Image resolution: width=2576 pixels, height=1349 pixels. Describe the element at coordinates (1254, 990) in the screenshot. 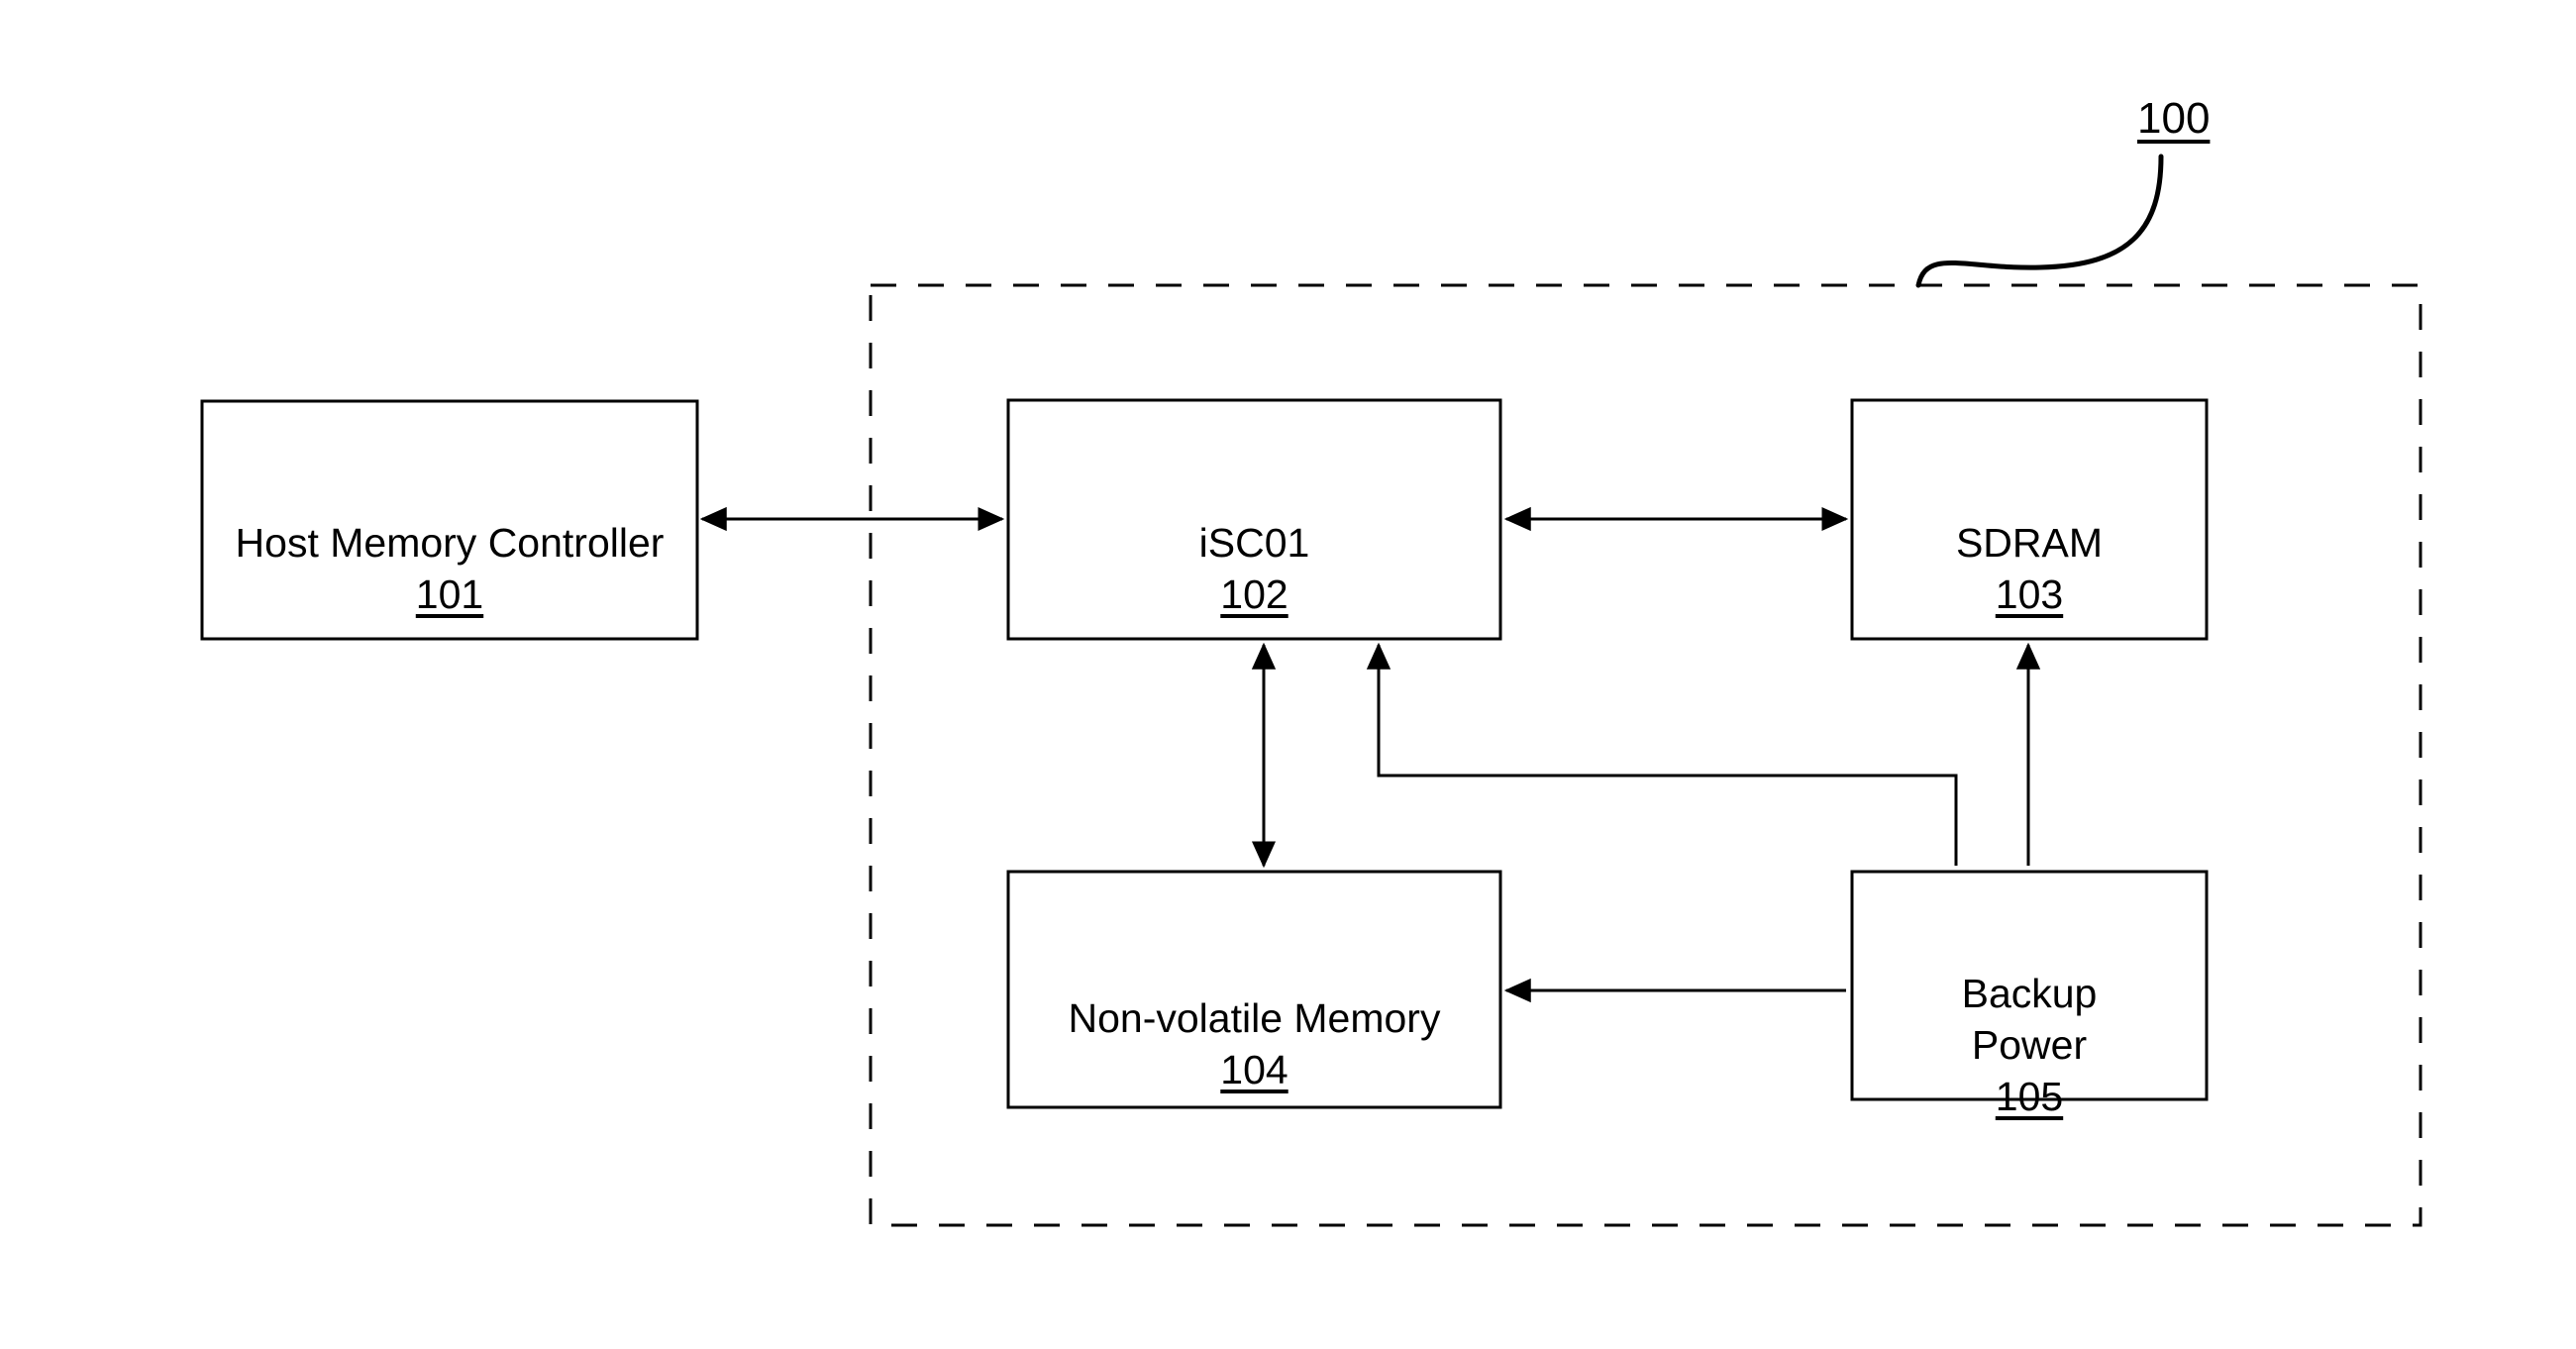

I see `block-outline-non-volatile-memory` at that location.